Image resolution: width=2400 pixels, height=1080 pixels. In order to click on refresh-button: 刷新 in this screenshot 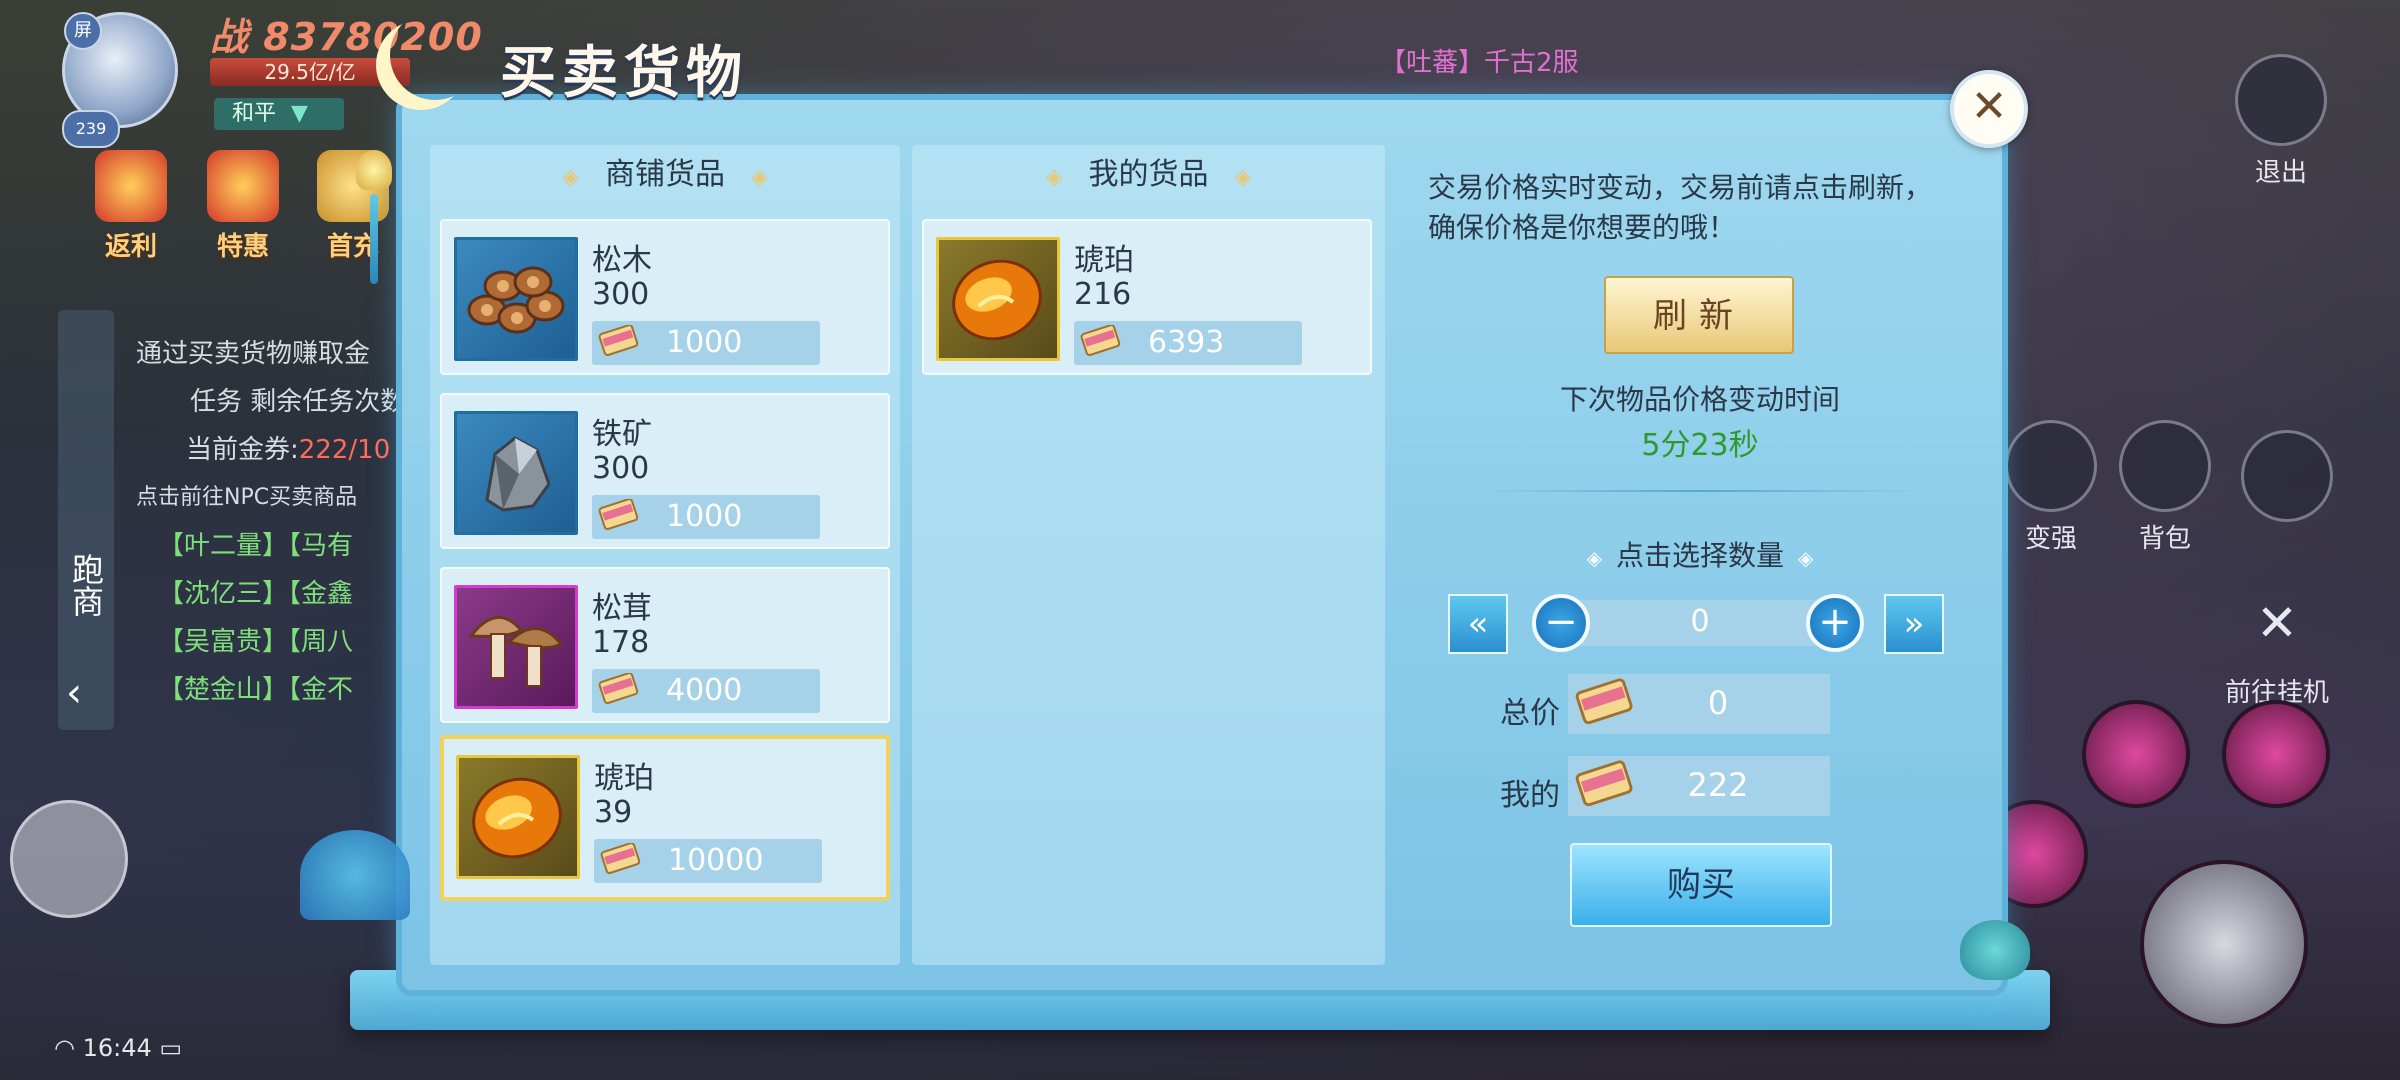, I will do `click(1699, 315)`.